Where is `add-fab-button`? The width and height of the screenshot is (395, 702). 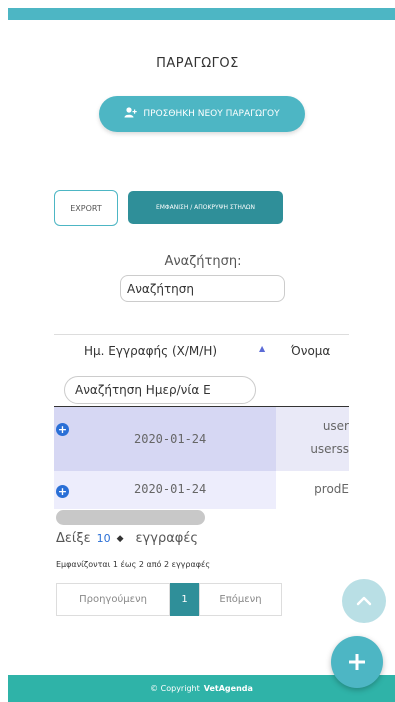 add-fab-button is located at coordinates (357, 662).